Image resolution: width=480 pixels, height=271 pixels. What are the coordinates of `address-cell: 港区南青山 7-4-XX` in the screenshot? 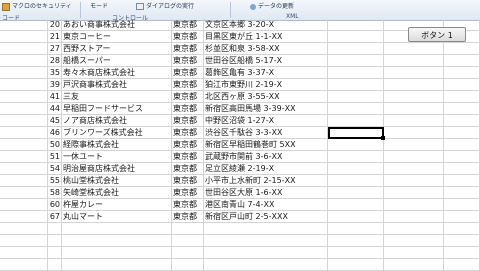 It's located at (266, 205).